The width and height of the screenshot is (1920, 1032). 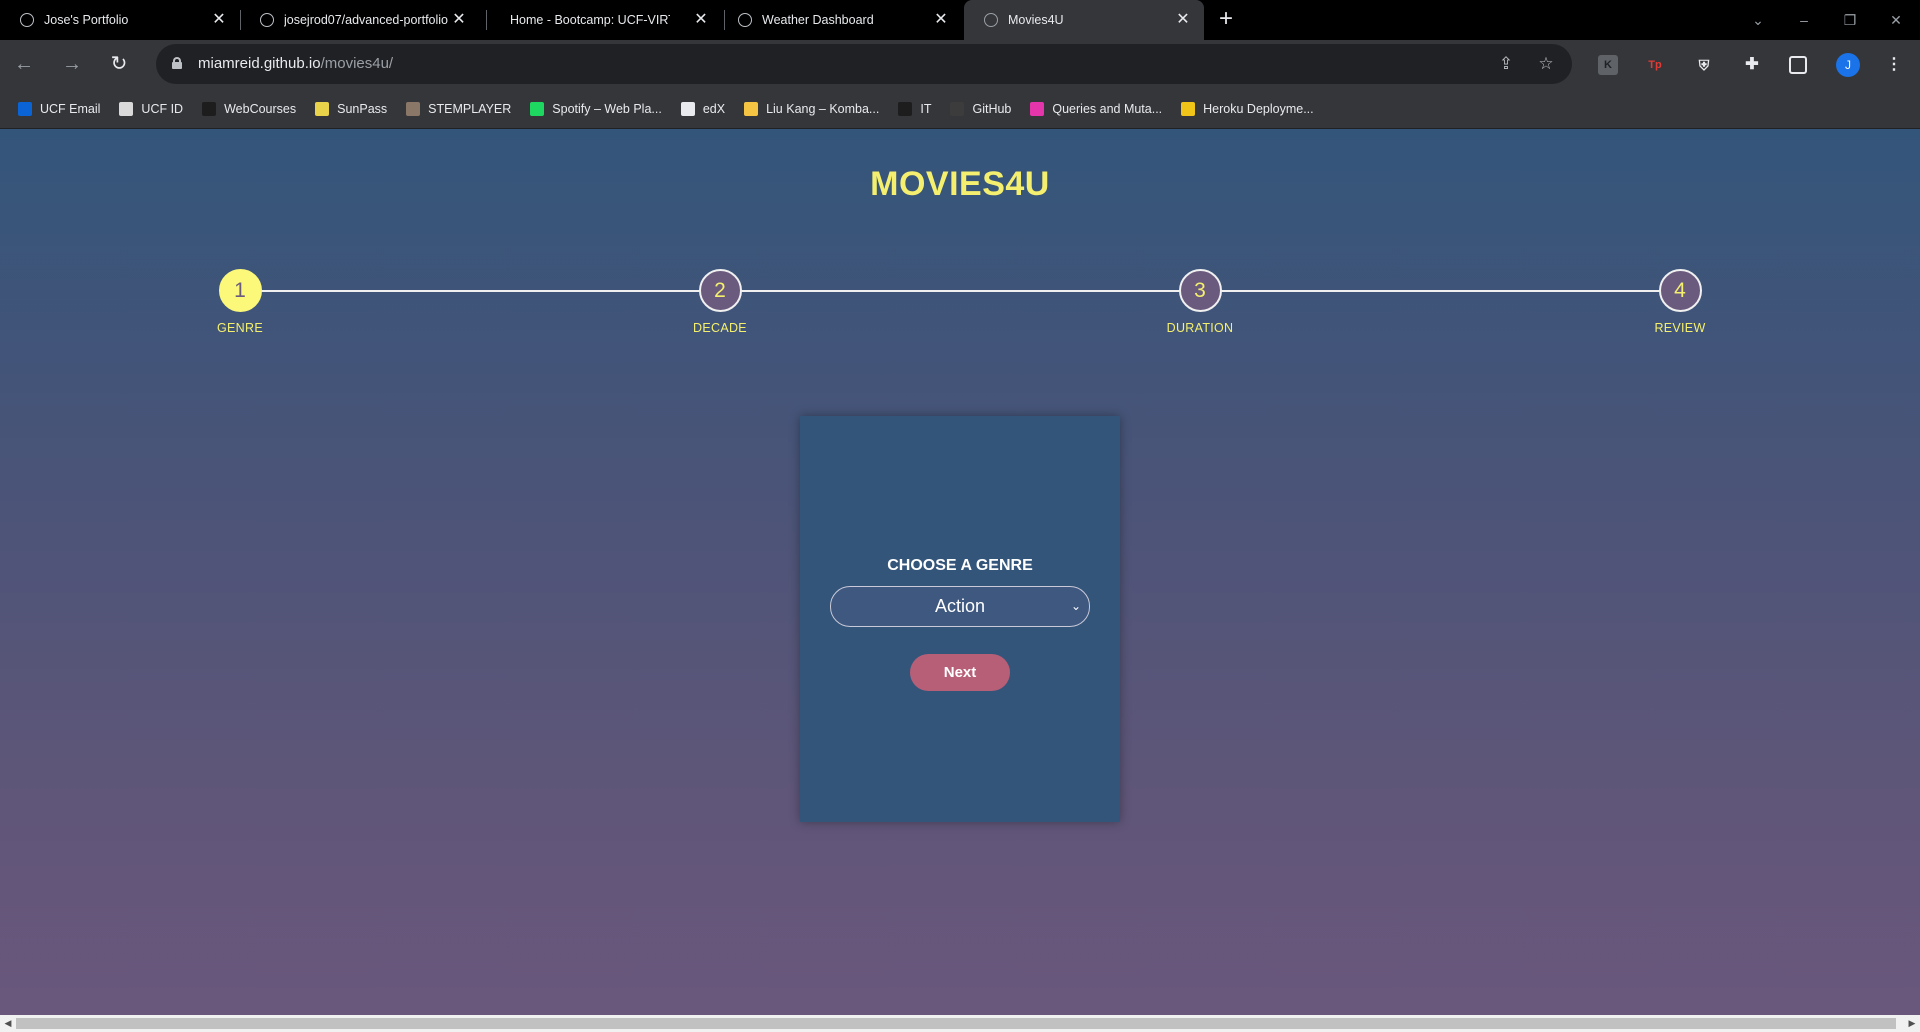 What do you see at coordinates (322, 108) in the screenshot?
I see `sunpass-icon` at bounding box center [322, 108].